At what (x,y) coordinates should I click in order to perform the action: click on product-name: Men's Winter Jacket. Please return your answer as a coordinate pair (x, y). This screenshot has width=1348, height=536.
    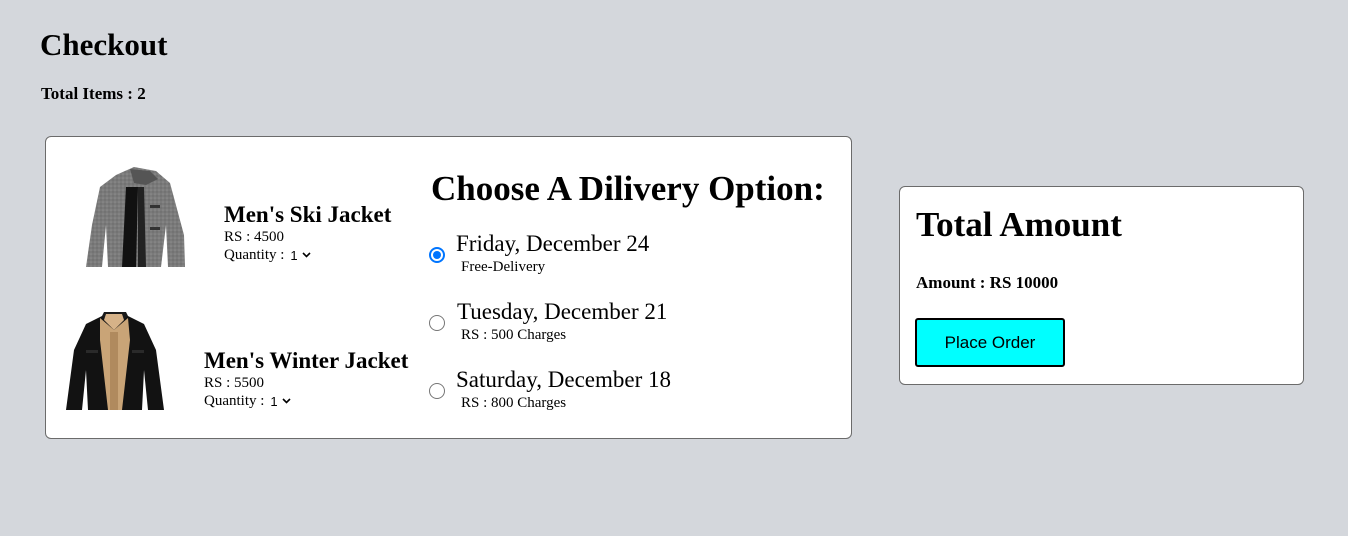
    Looking at the image, I should click on (306, 360).